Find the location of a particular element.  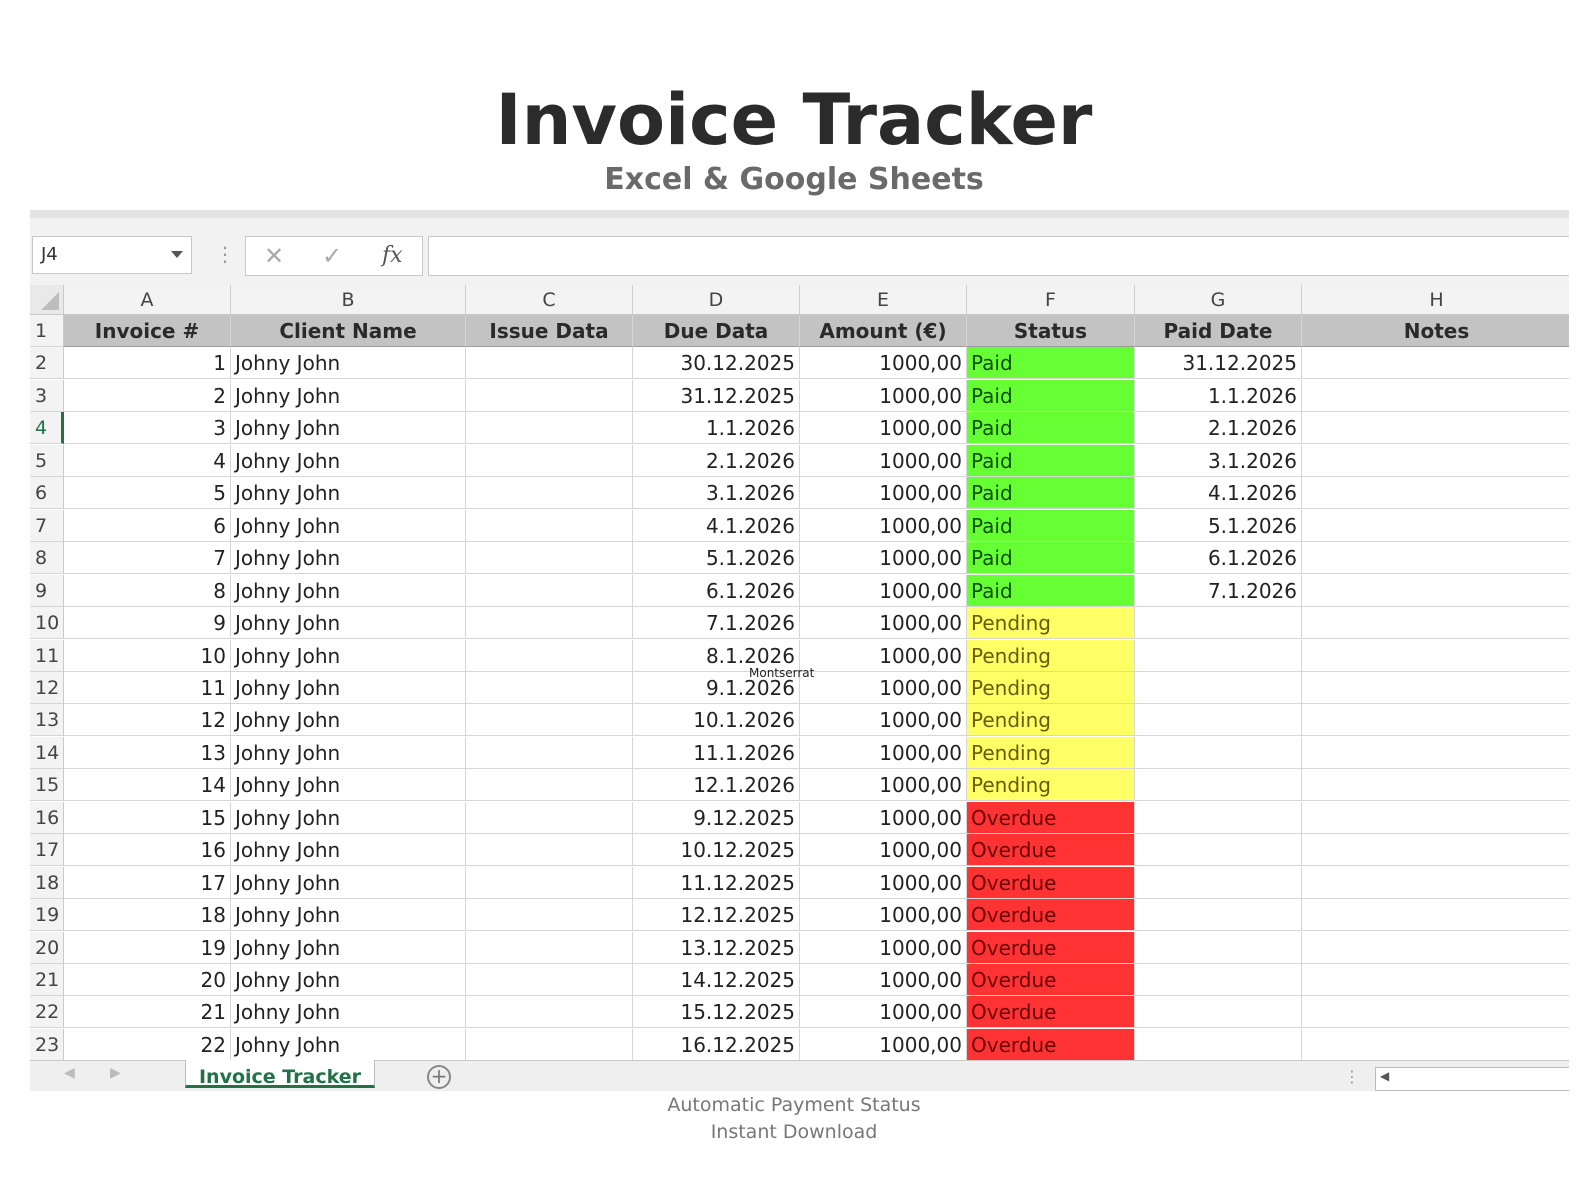

row-header: 15 is located at coordinates (47, 785).